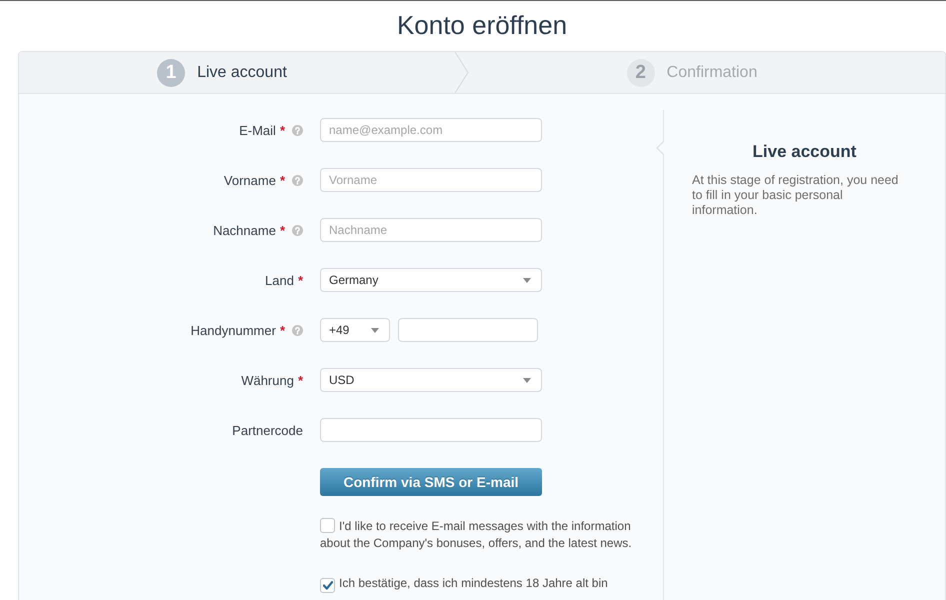 The image size is (946, 600). I want to click on input-field: Vorname, so click(431, 180).